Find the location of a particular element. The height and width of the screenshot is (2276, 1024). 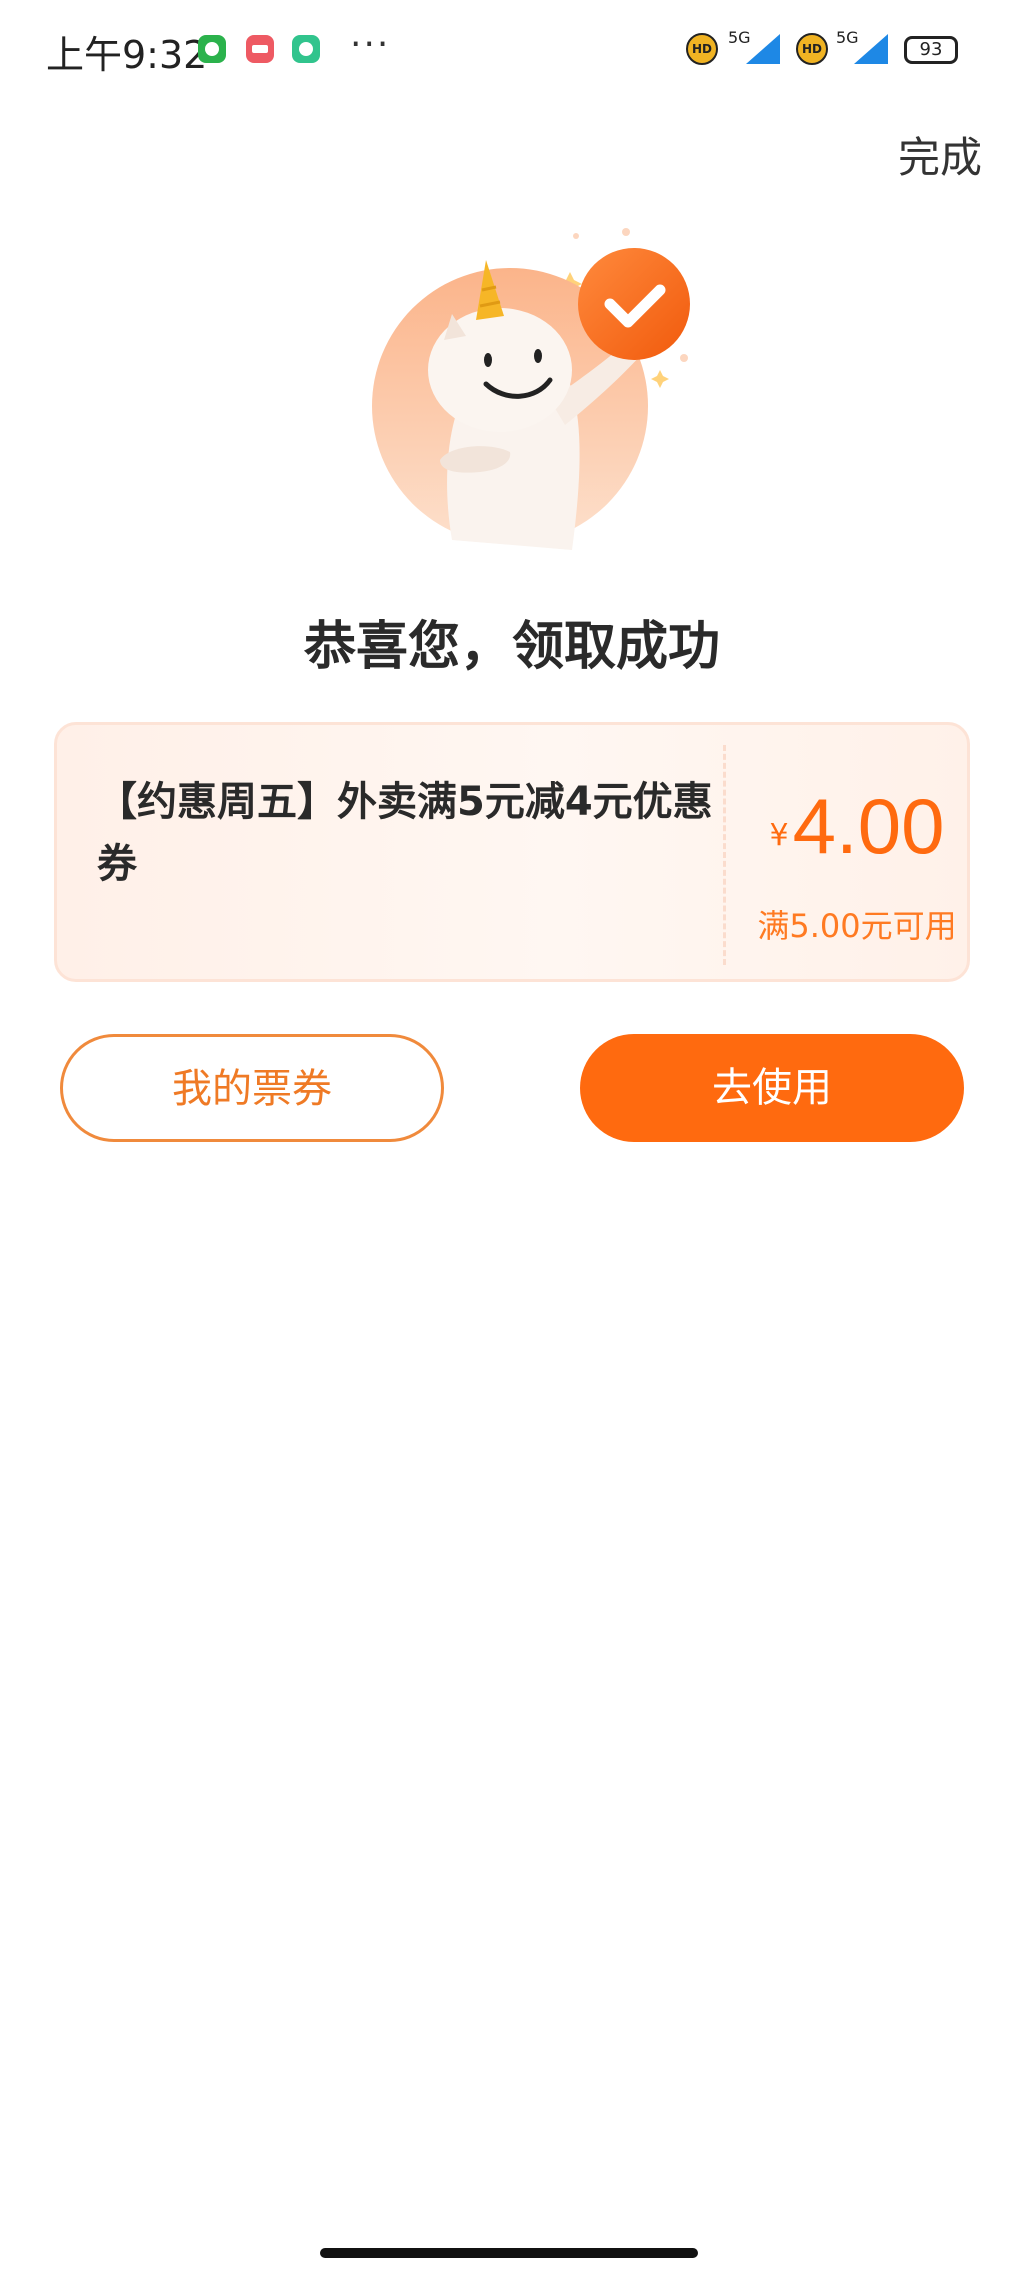

wechat-notification-icon is located at coordinates (212, 49).